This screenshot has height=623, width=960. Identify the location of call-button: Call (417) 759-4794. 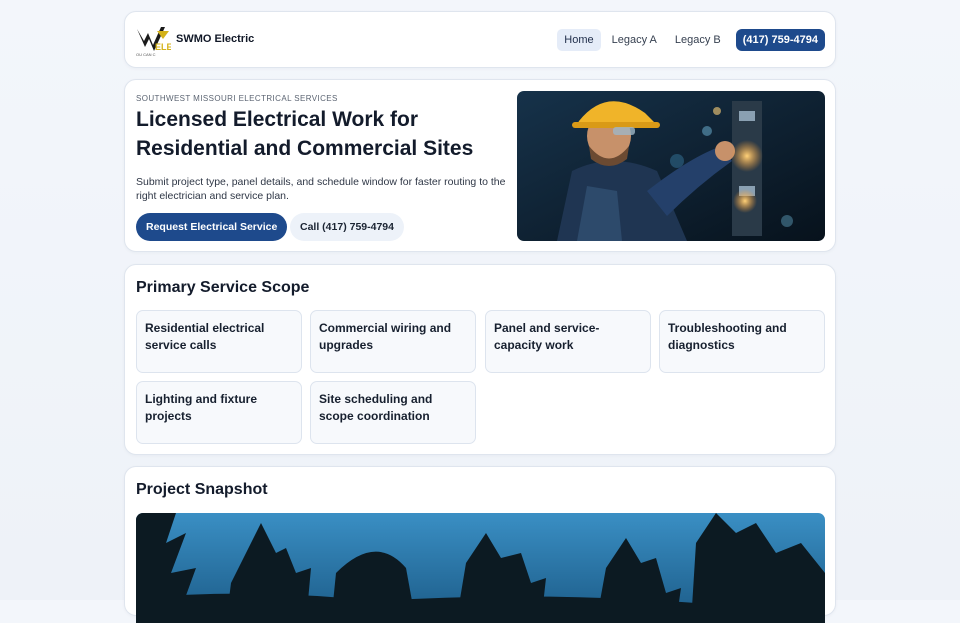
(347, 227).